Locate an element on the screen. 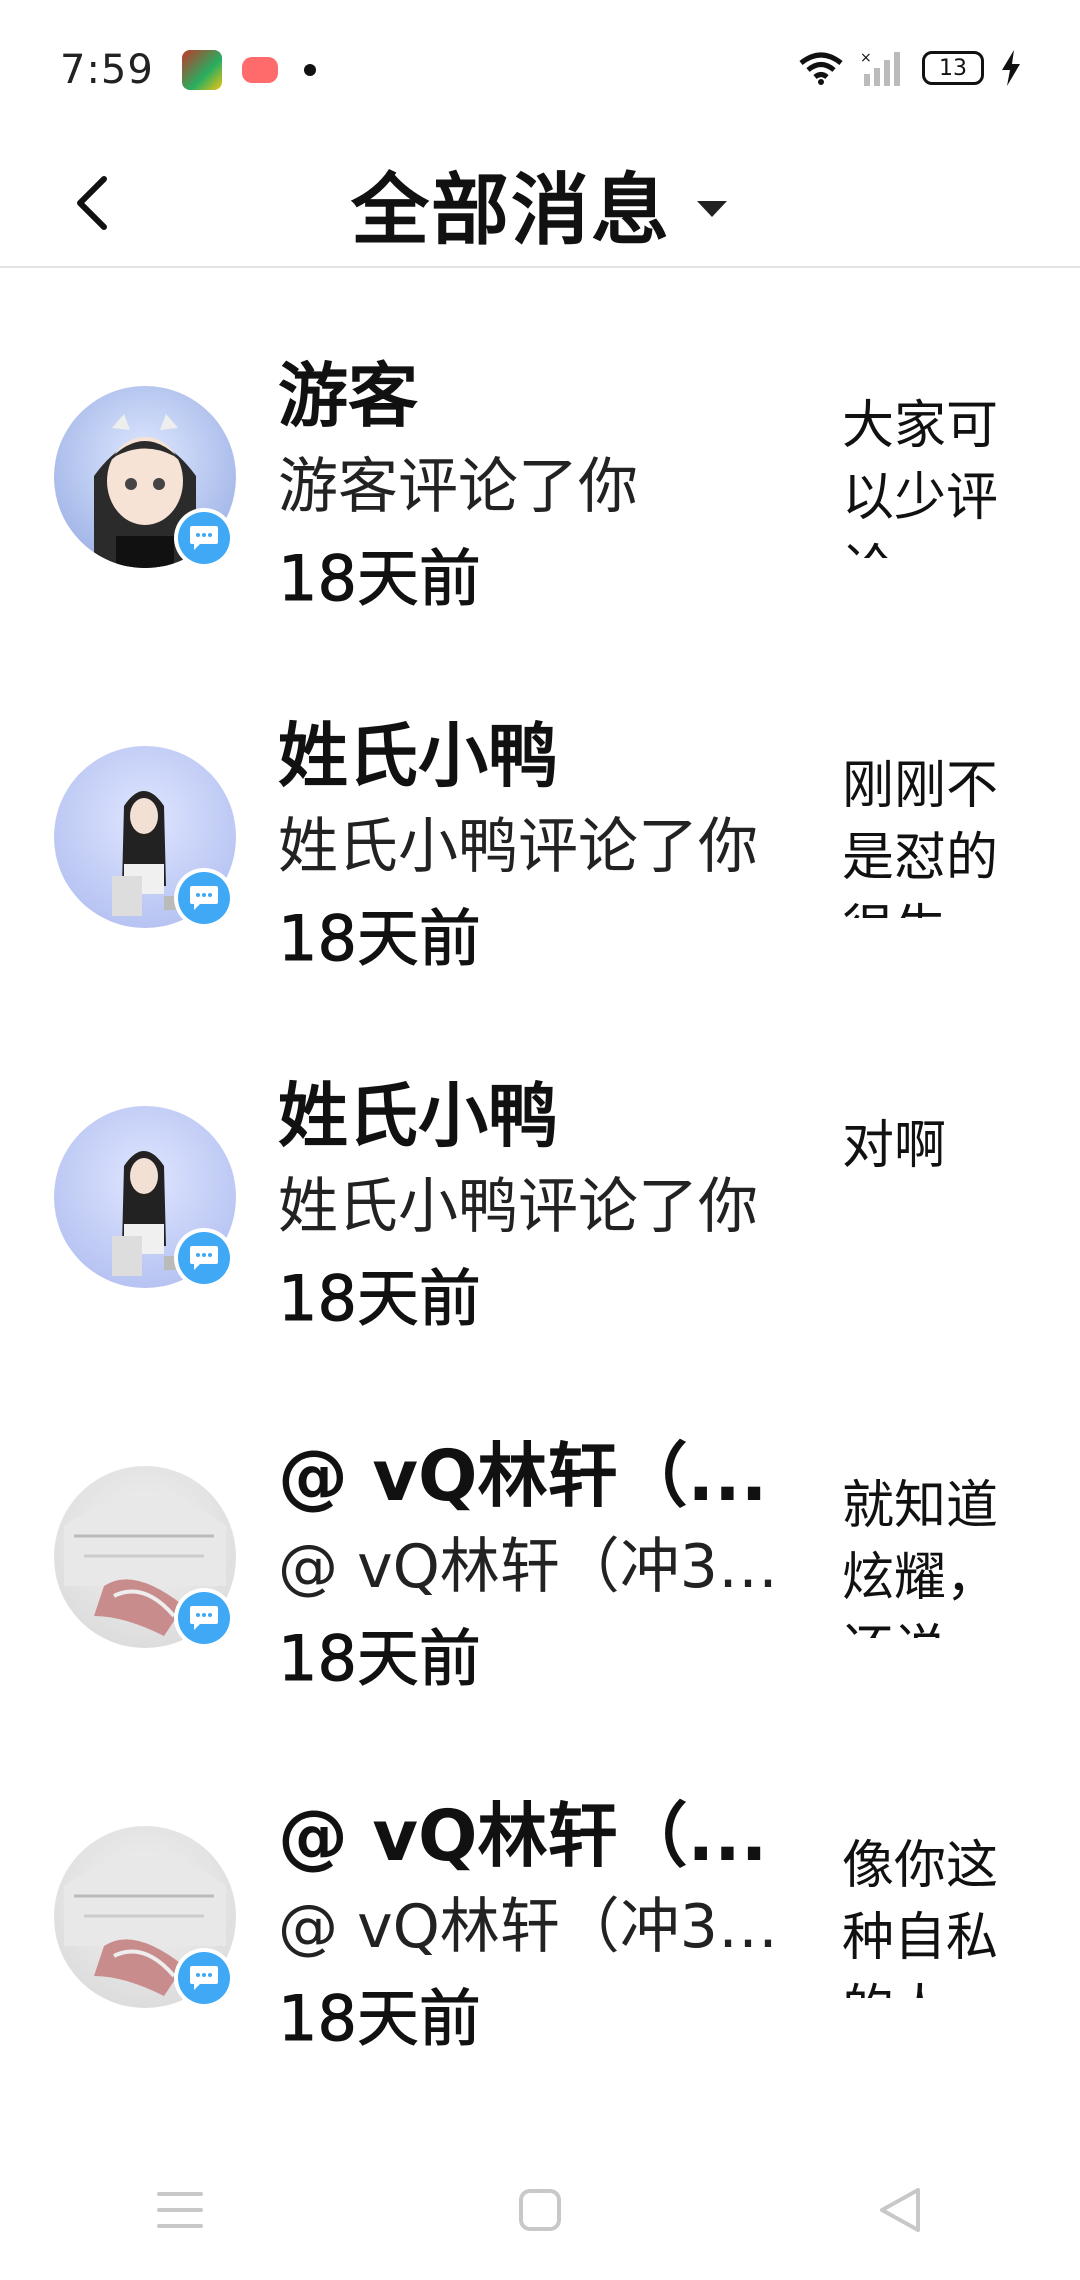 The width and height of the screenshot is (1080, 2280). page-title: 全部消息 is located at coordinates (510, 211).